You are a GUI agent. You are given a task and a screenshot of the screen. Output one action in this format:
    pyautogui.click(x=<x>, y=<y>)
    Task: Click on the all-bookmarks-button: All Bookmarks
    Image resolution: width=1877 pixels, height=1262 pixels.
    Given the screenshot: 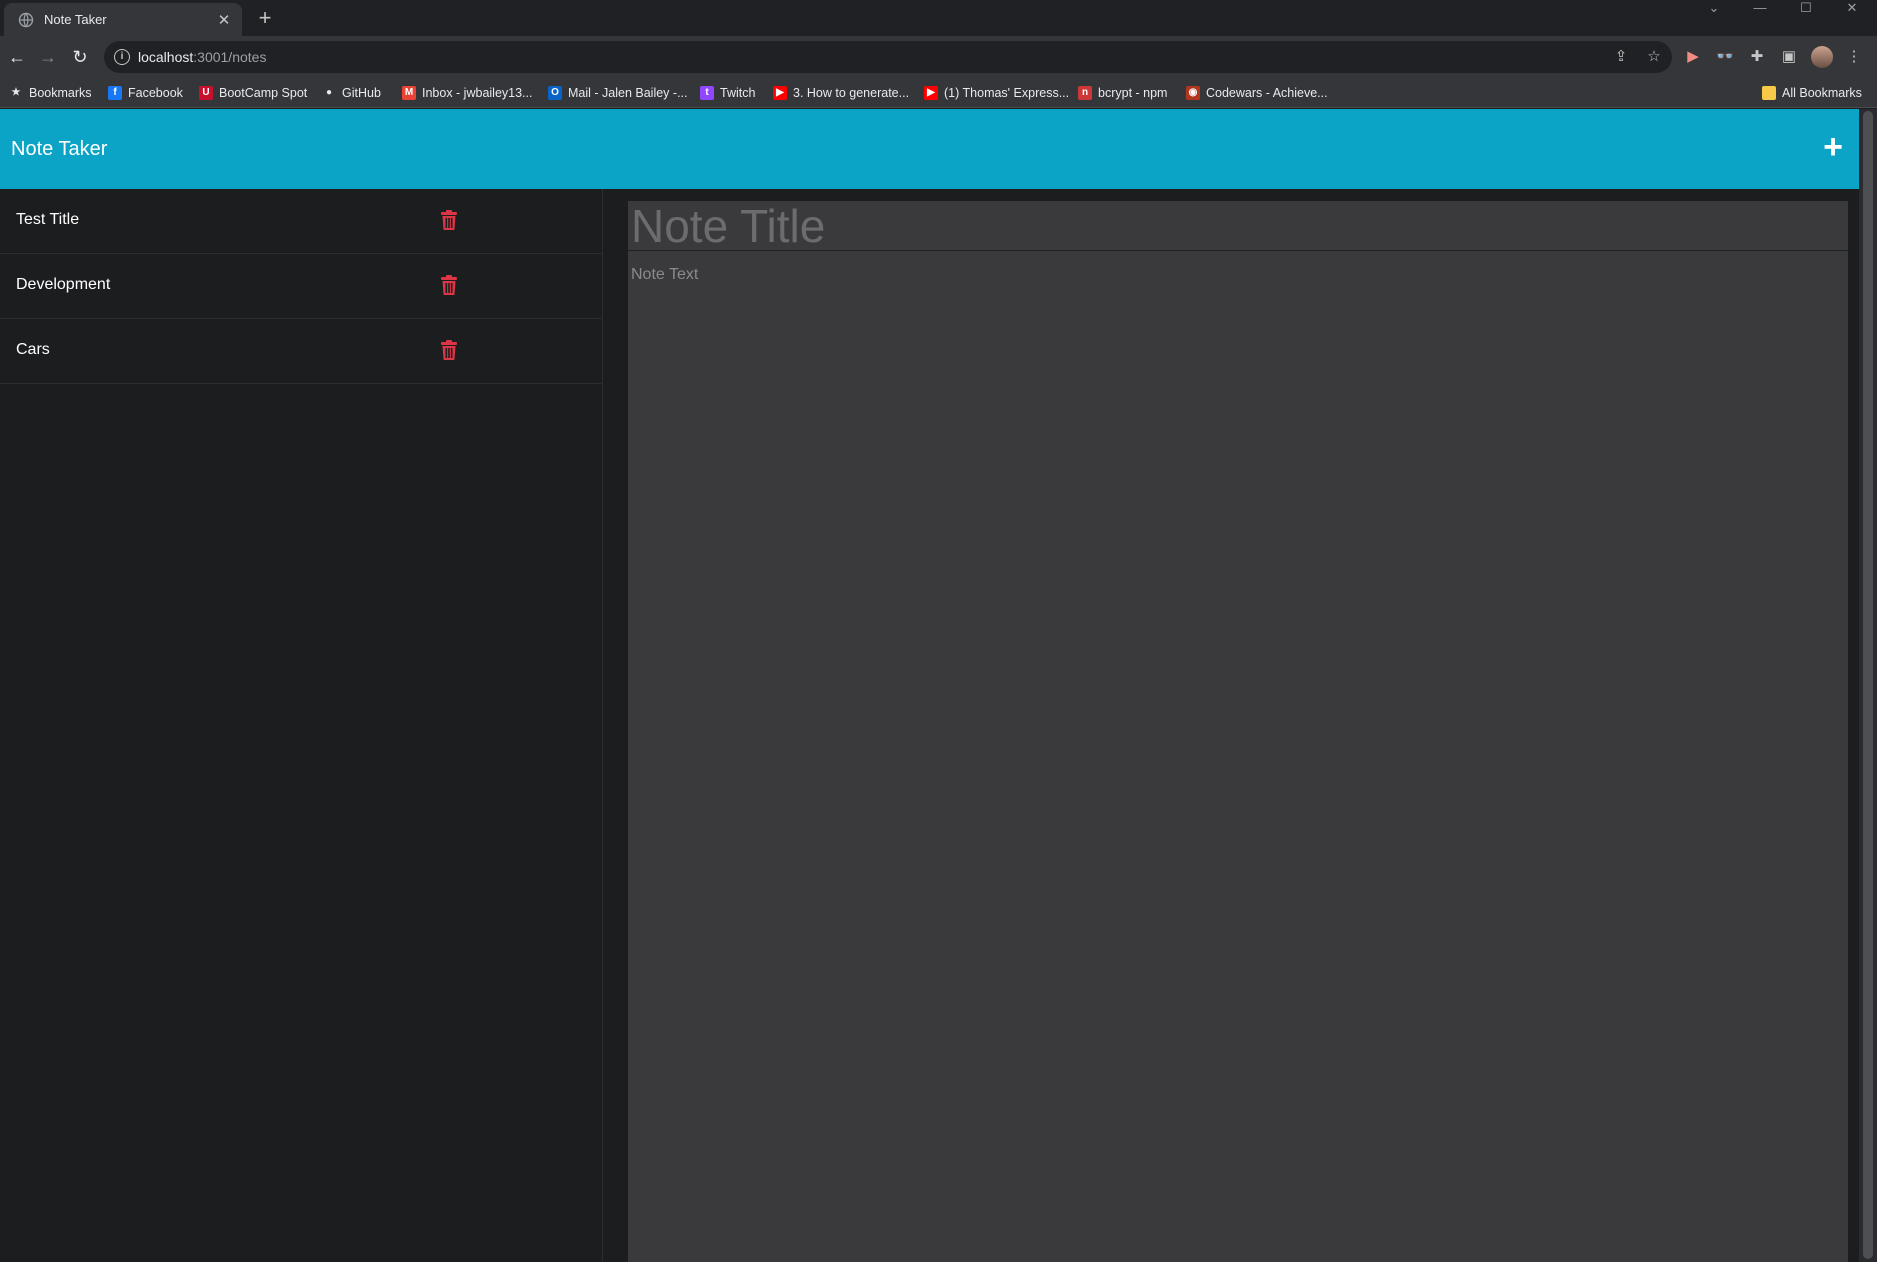 What is the action you would take?
    pyautogui.click(x=1812, y=93)
    